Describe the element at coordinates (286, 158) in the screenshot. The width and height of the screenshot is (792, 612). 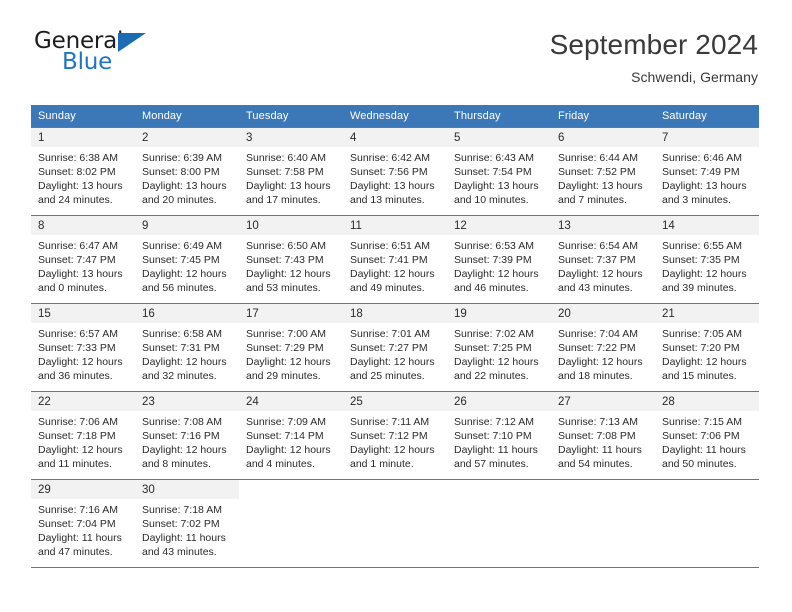
I see `sunrise-text: Sunrise: 6:40 AM` at that location.